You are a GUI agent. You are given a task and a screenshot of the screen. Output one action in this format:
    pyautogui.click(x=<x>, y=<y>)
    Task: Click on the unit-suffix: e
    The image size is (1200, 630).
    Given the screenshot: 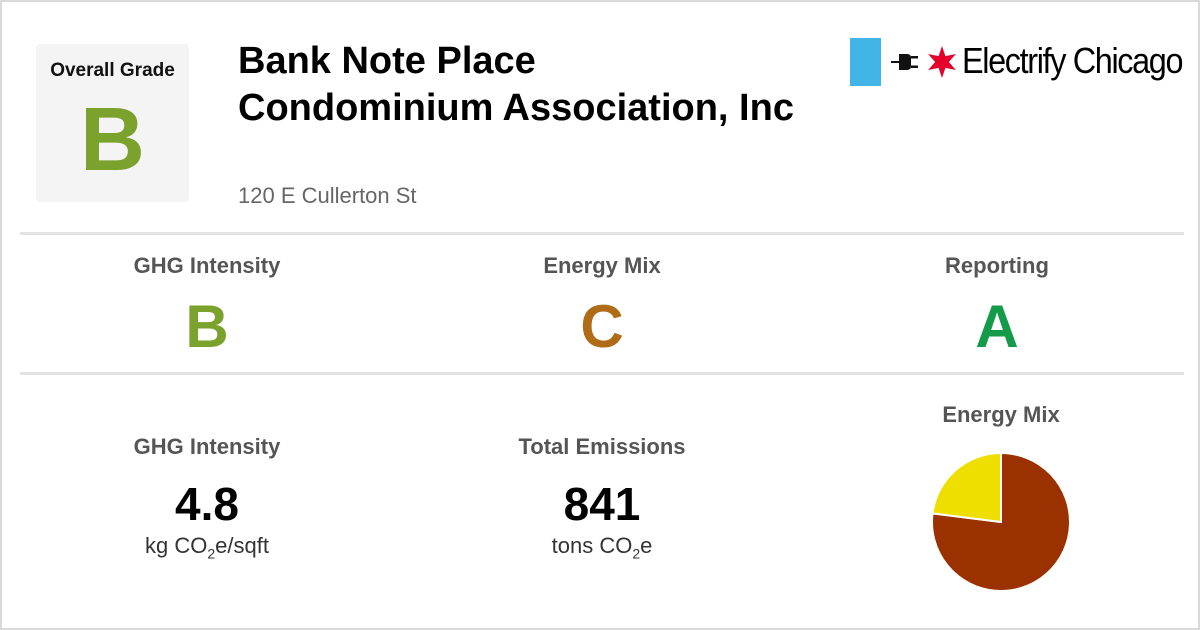 What is the action you would take?
    pyautogui.click(x=646, y=545)
    